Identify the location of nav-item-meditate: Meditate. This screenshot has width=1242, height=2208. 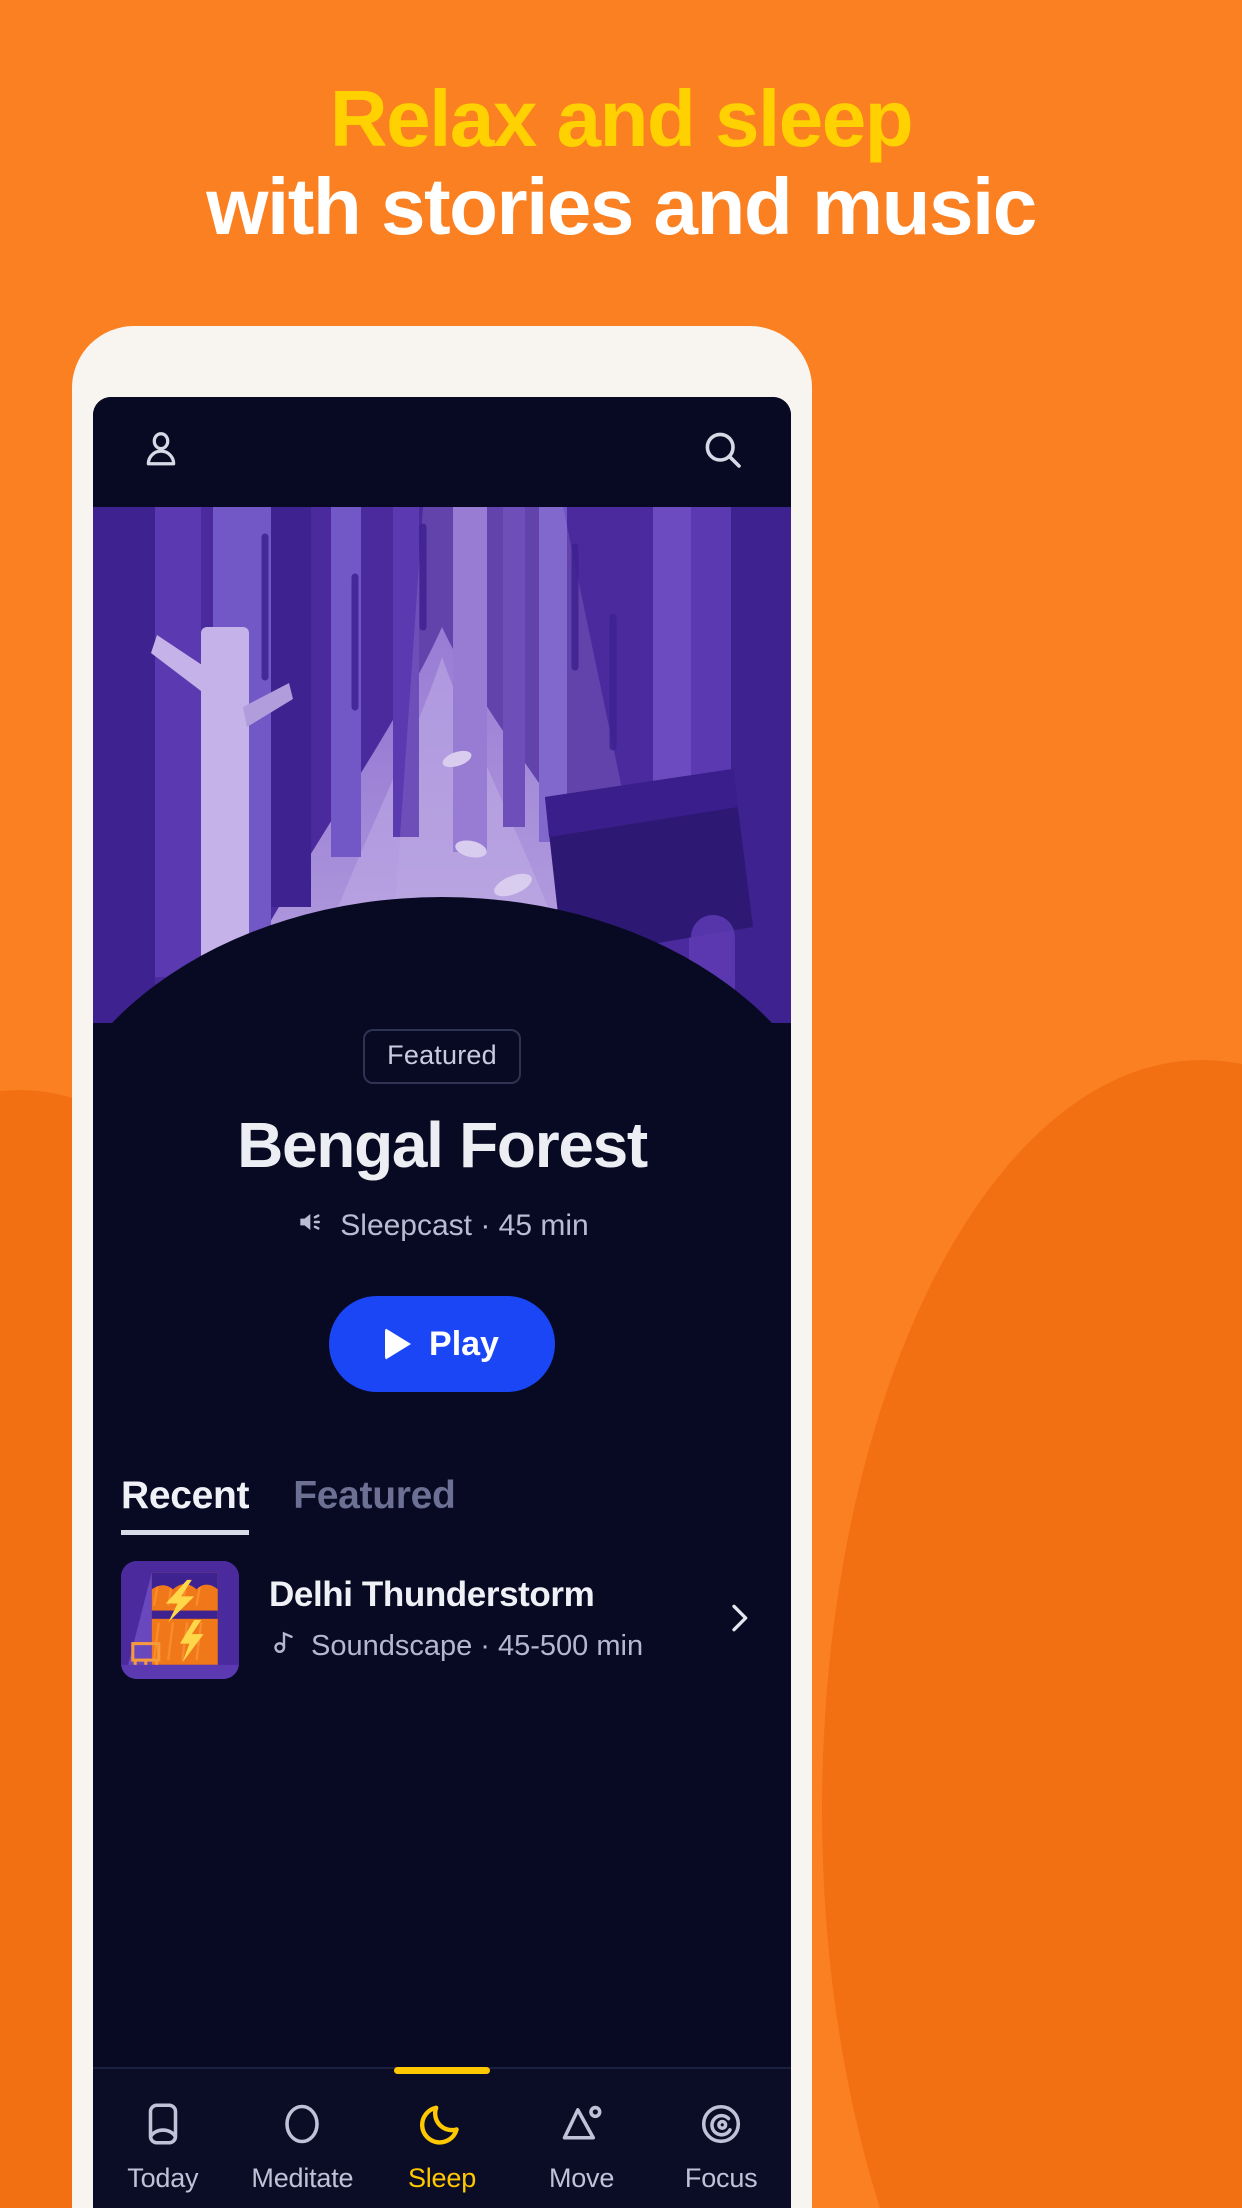
(303, 2138).